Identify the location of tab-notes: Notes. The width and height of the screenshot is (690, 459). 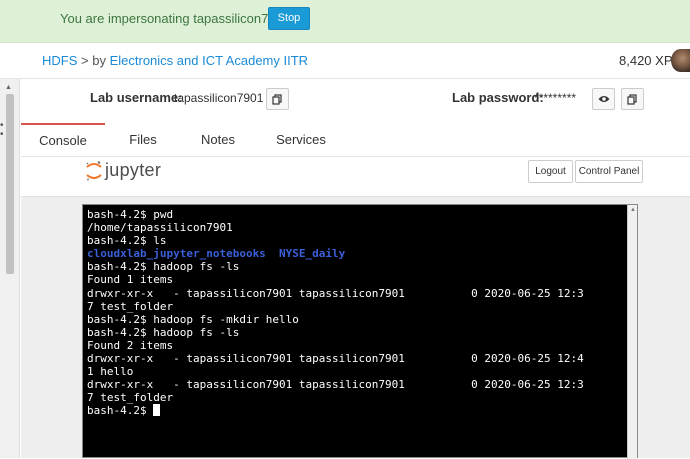
(218, 140).